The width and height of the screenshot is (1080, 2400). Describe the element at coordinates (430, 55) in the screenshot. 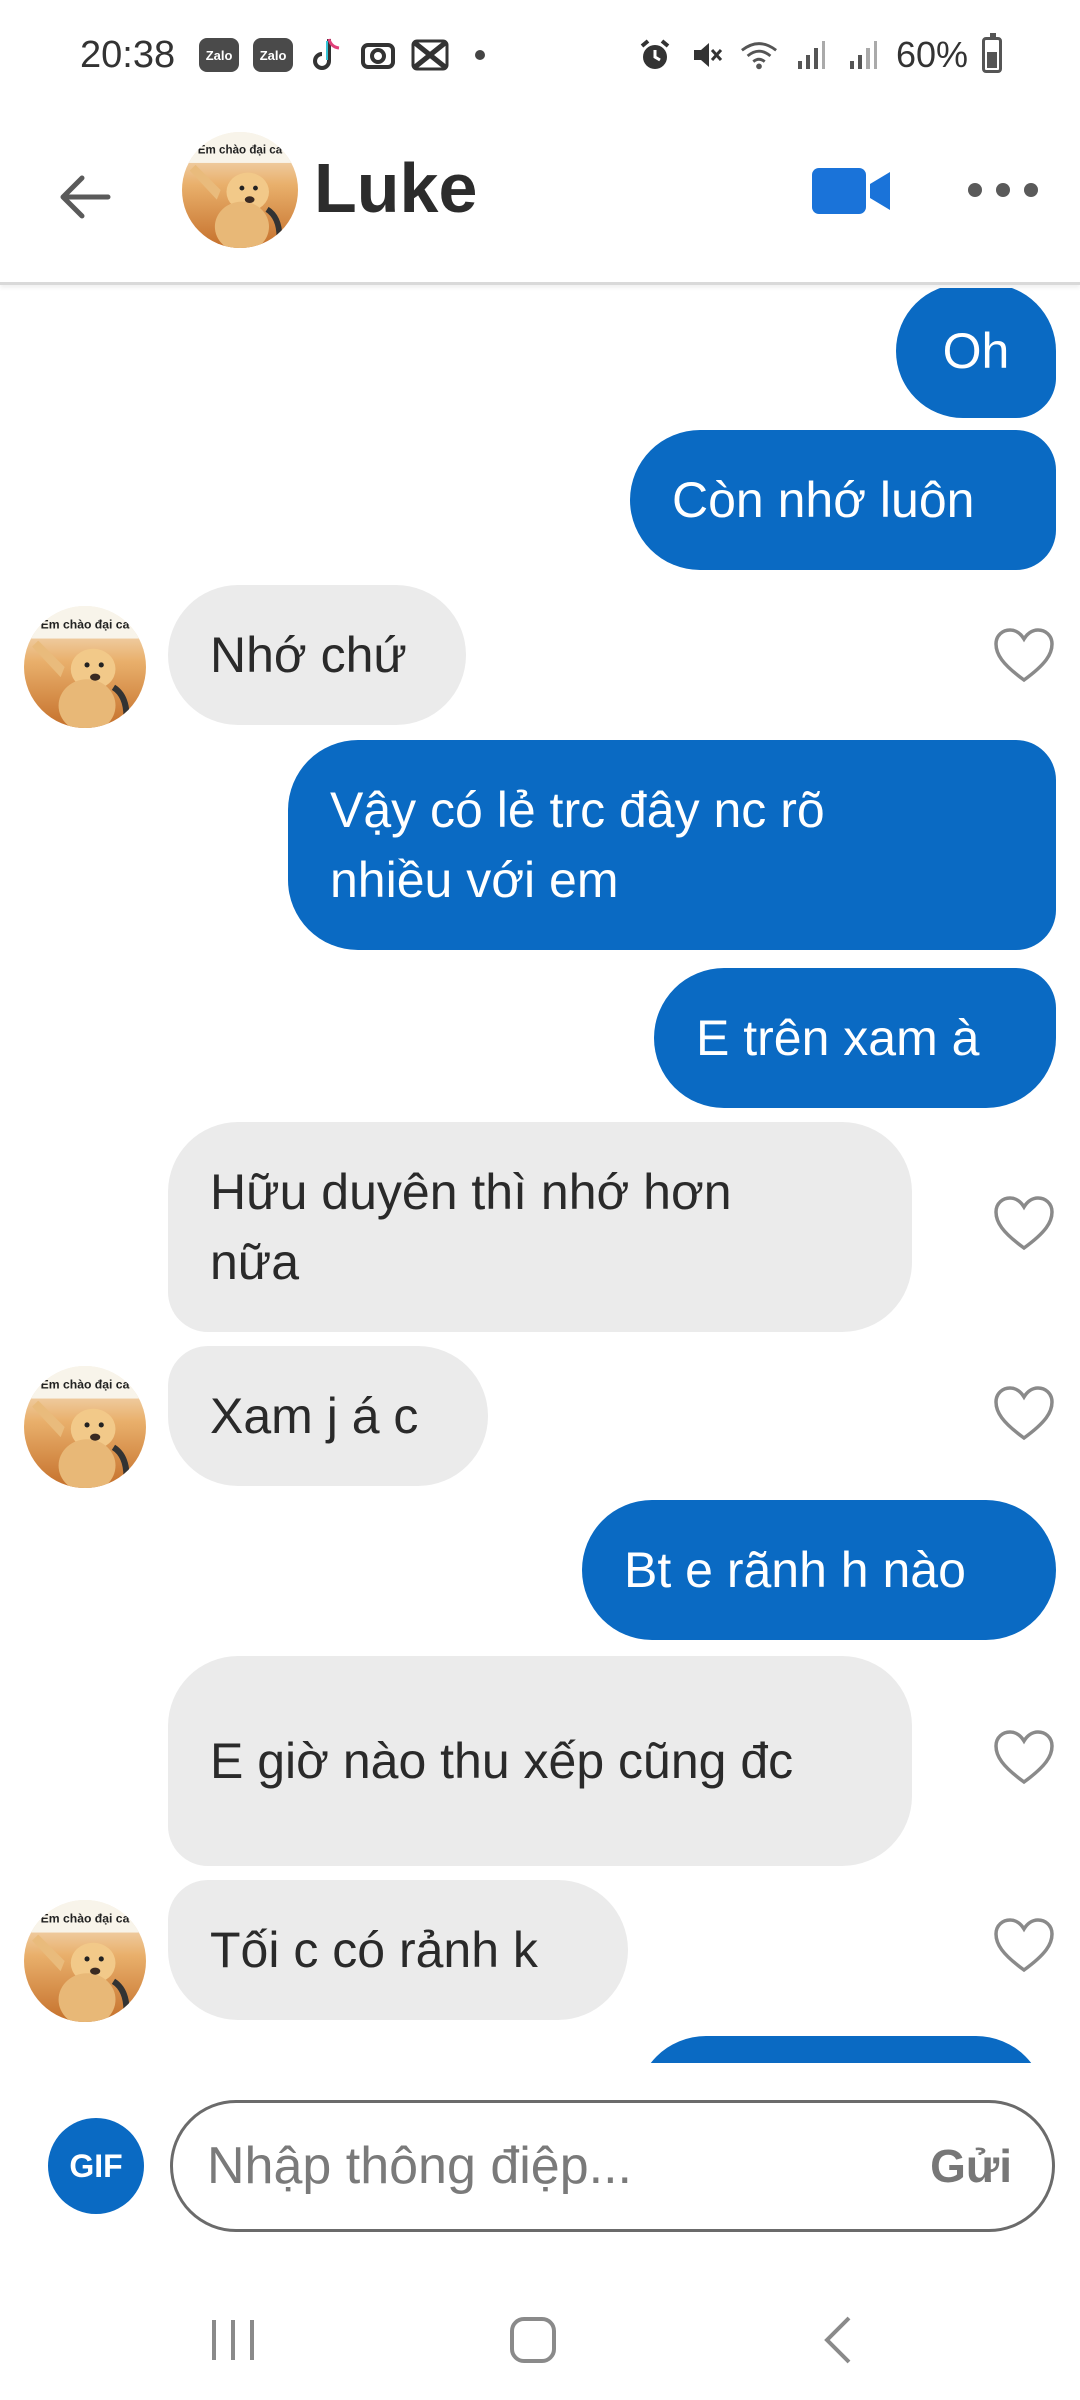

I see `capcut-x-icon` at that location.